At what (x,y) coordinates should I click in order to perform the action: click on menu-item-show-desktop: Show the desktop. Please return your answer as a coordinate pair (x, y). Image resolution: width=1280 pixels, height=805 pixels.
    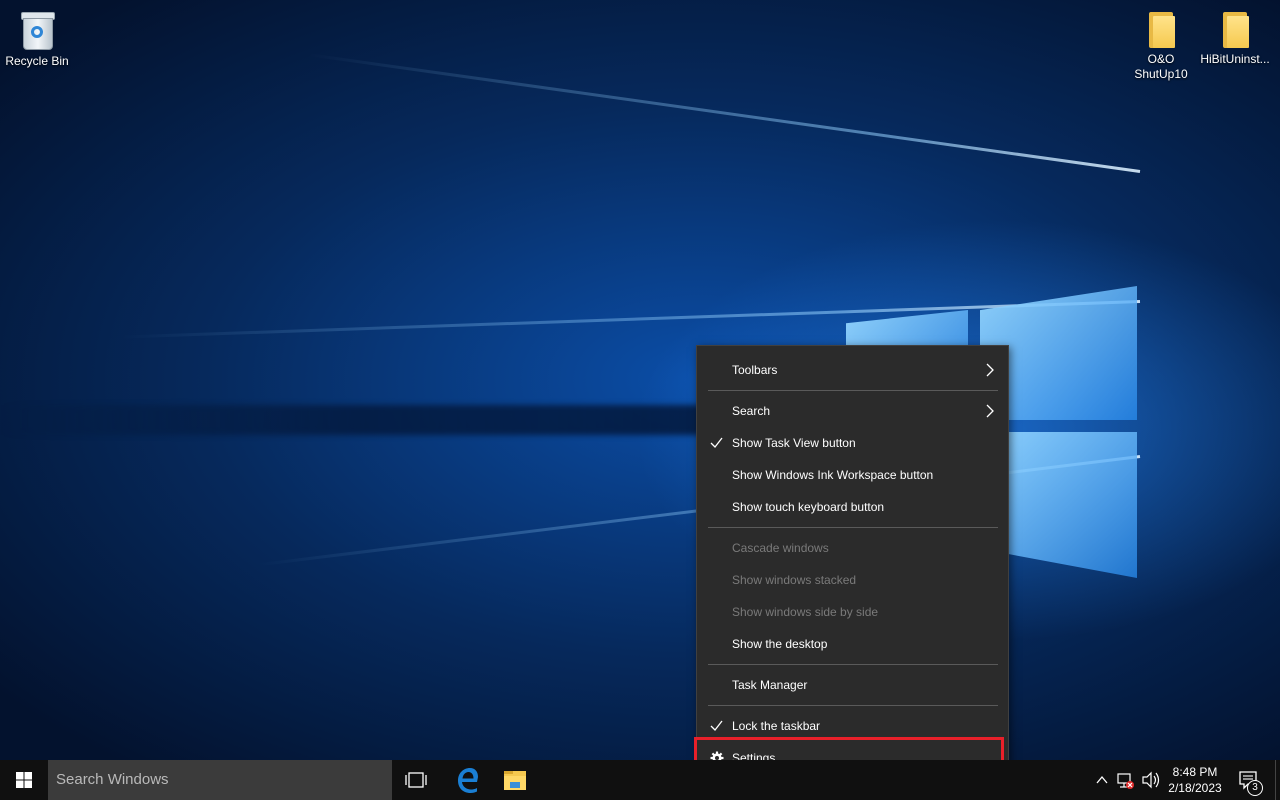
    Looking at the image, I should click on (852, 644).